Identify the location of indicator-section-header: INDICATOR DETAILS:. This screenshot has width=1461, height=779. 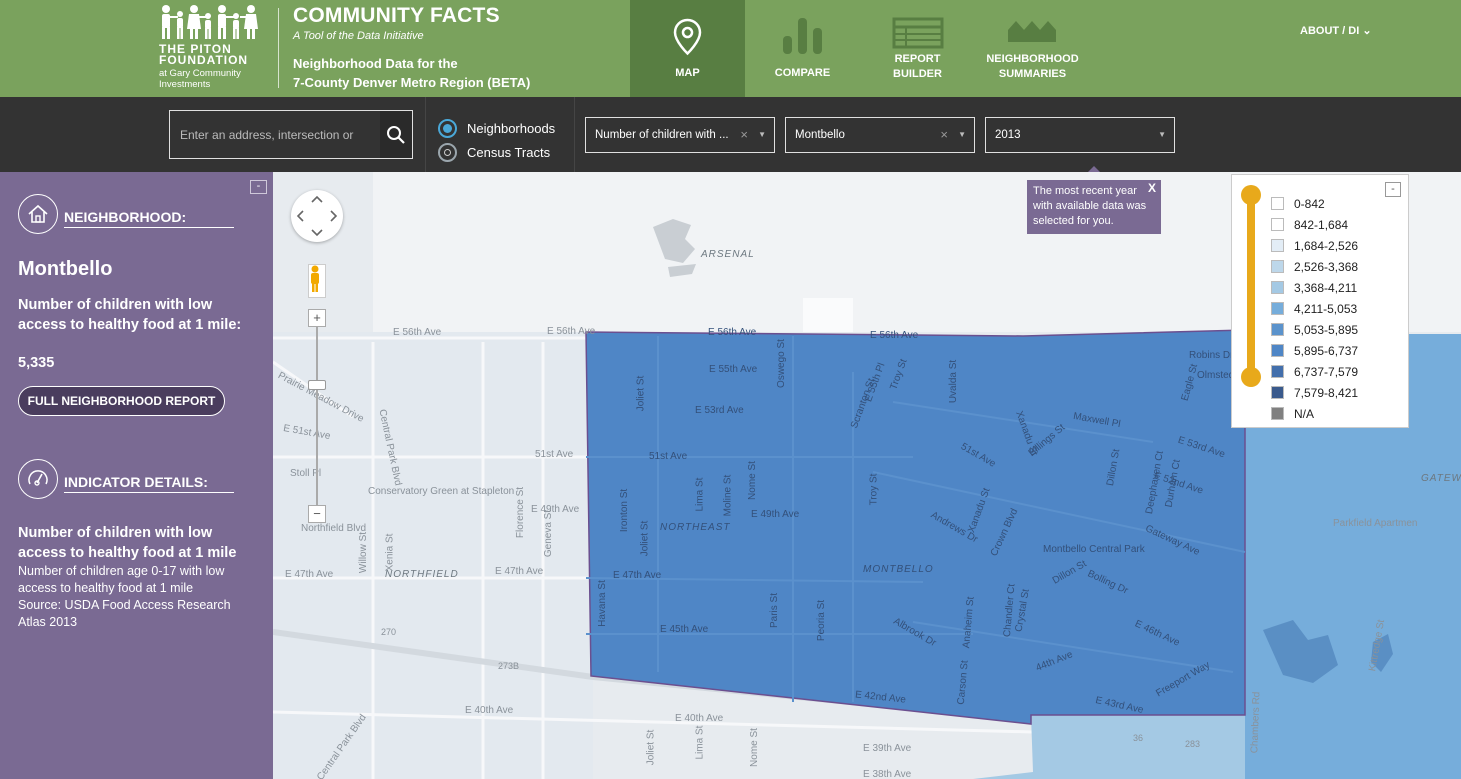
(126, 479).